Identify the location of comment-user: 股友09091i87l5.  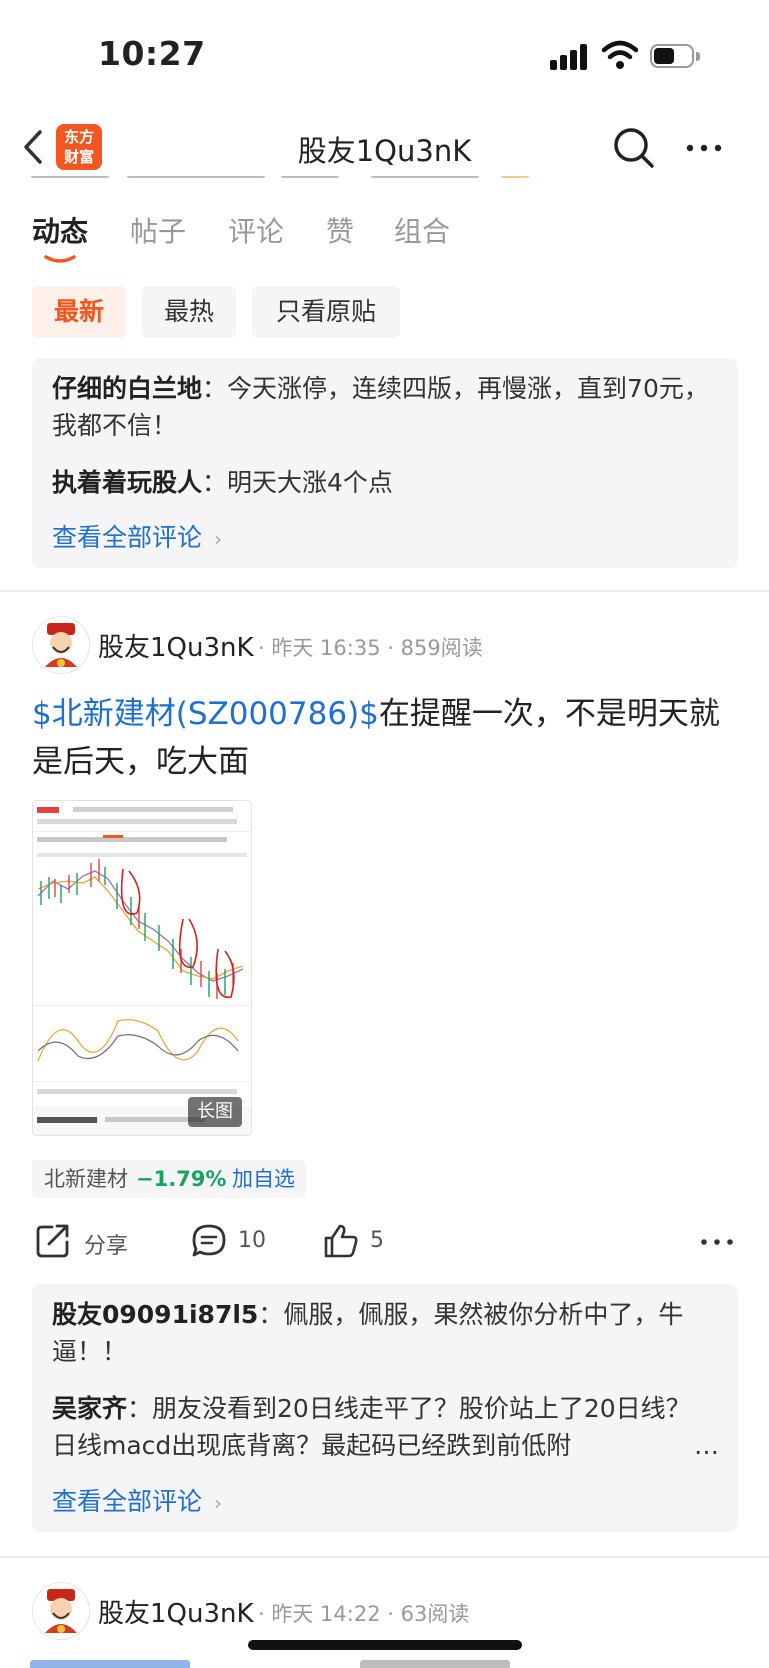
(155, 1314).